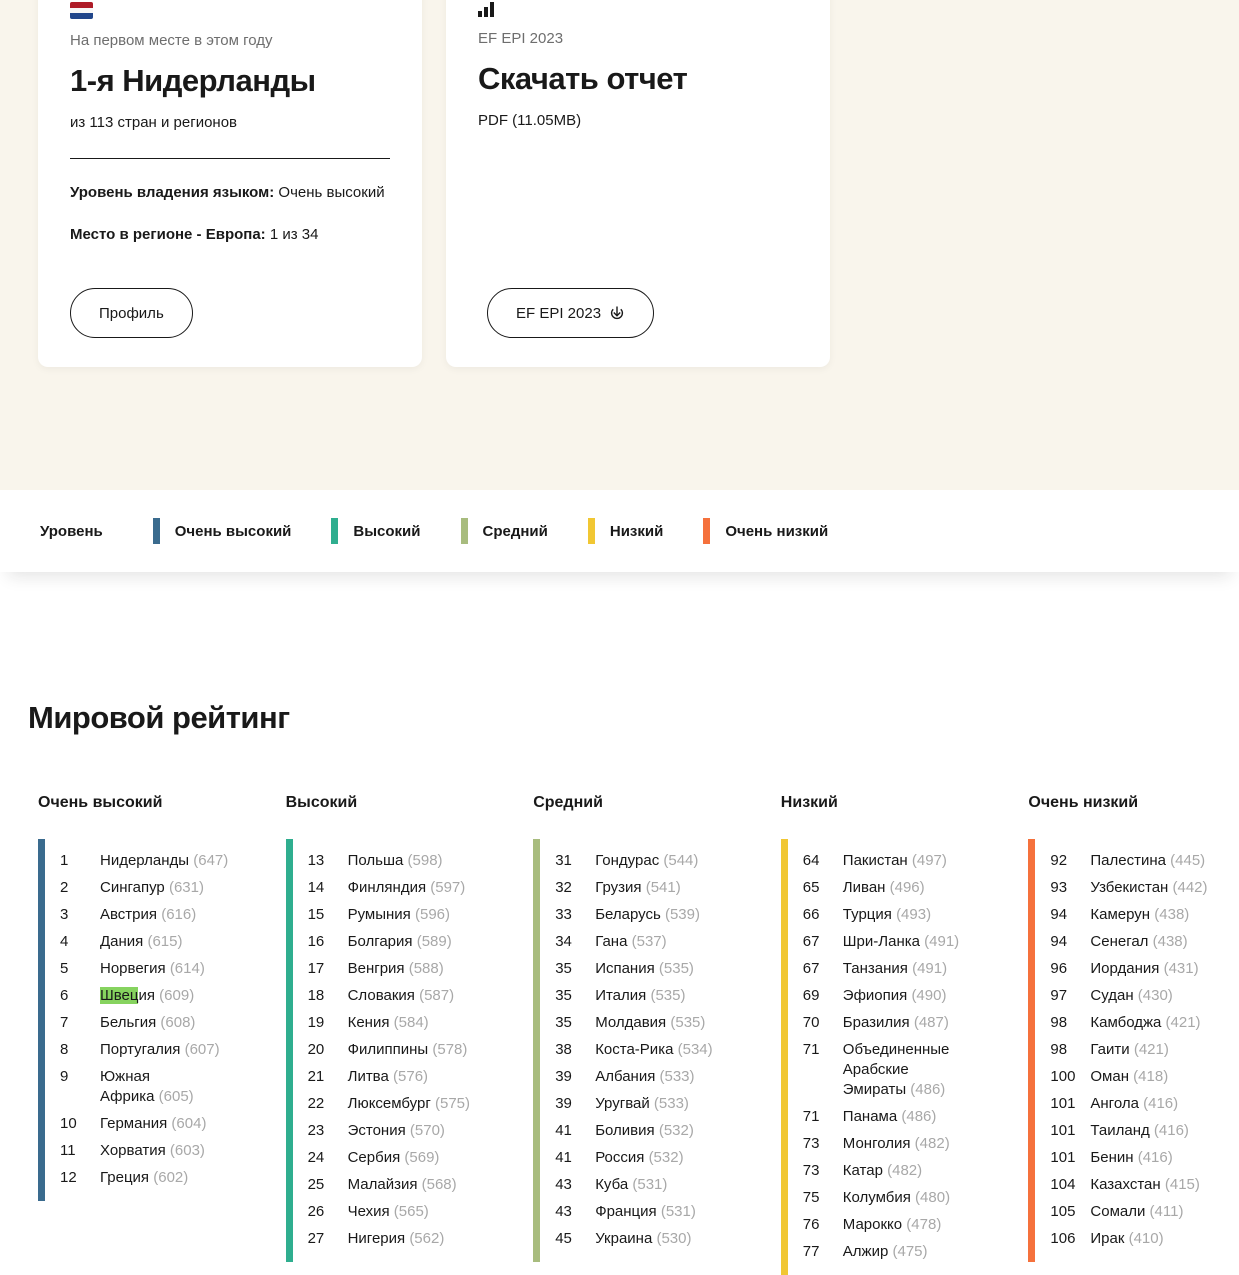 The width and height of the screenshot is (1239, 1275). What do you see at coordinates (1116, 1103) in the screenshot?
I see `country-link: Ангола` at bounding box center [1116, 1103].